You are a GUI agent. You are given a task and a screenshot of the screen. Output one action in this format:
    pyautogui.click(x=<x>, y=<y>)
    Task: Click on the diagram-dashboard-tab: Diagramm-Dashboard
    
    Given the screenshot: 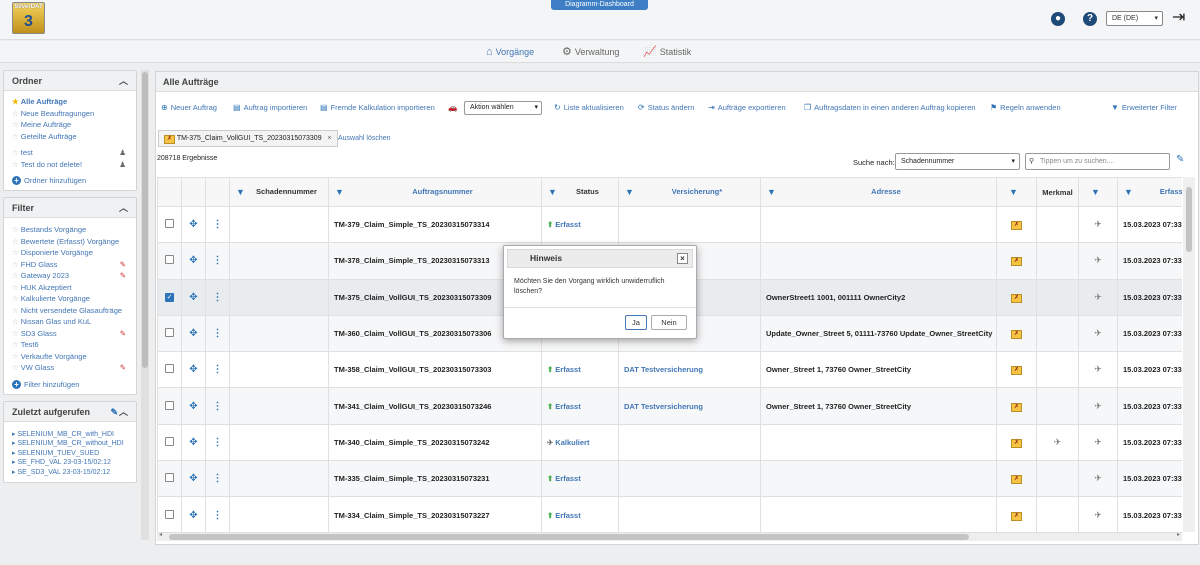 What is the action you would take?
    pyautogui.click(x=599, y=5)
    